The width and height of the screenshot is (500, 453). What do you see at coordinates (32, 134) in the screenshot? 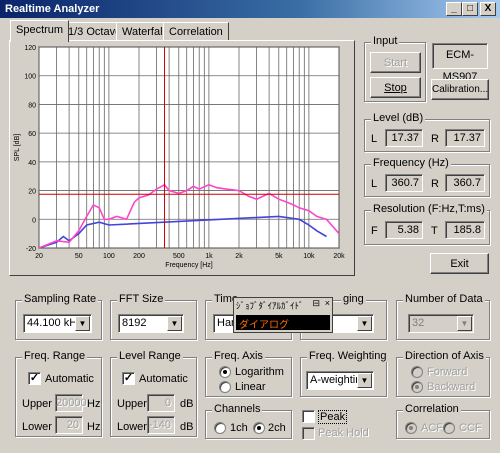
I see `y-tick-label: 60` at bounding box center [32, 134].